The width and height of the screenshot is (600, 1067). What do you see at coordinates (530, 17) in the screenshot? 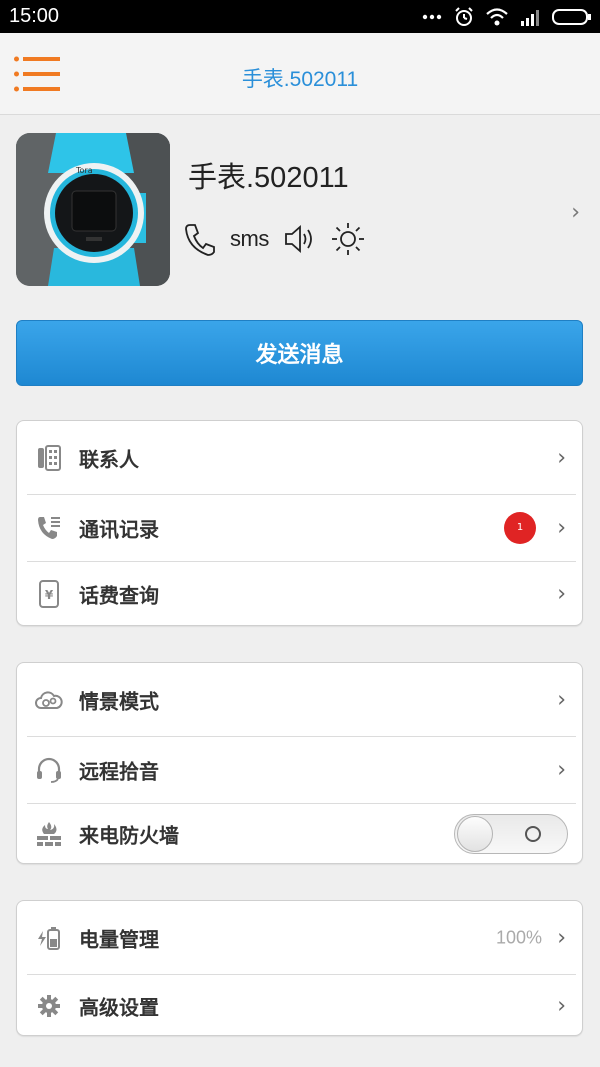
I see `signal-icon` at bounding box center [530, 17].